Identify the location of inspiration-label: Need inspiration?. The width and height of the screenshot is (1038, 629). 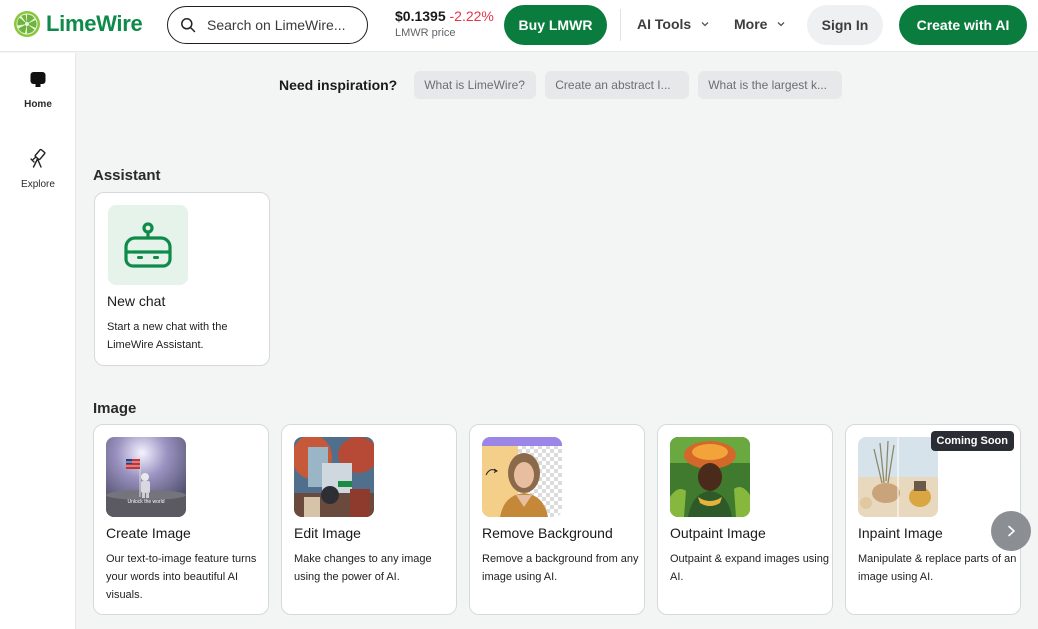
(338, 85).